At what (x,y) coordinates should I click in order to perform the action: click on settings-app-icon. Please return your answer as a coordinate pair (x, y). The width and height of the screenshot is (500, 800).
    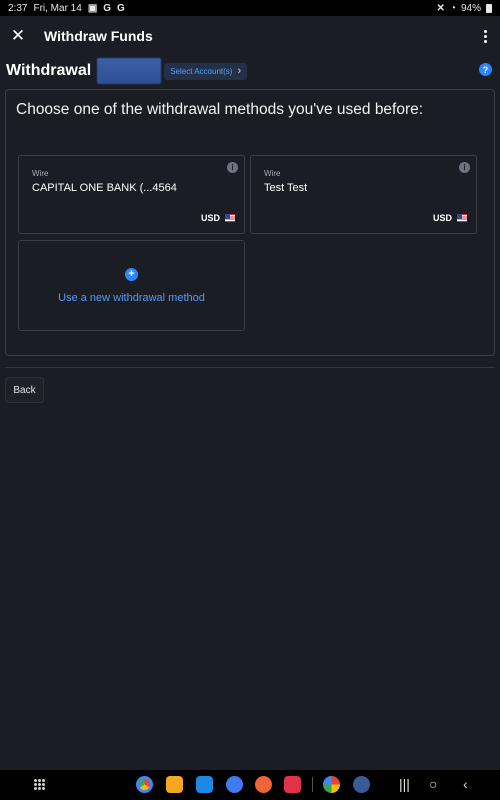
    Looking at the image, I should click on (361, 784).